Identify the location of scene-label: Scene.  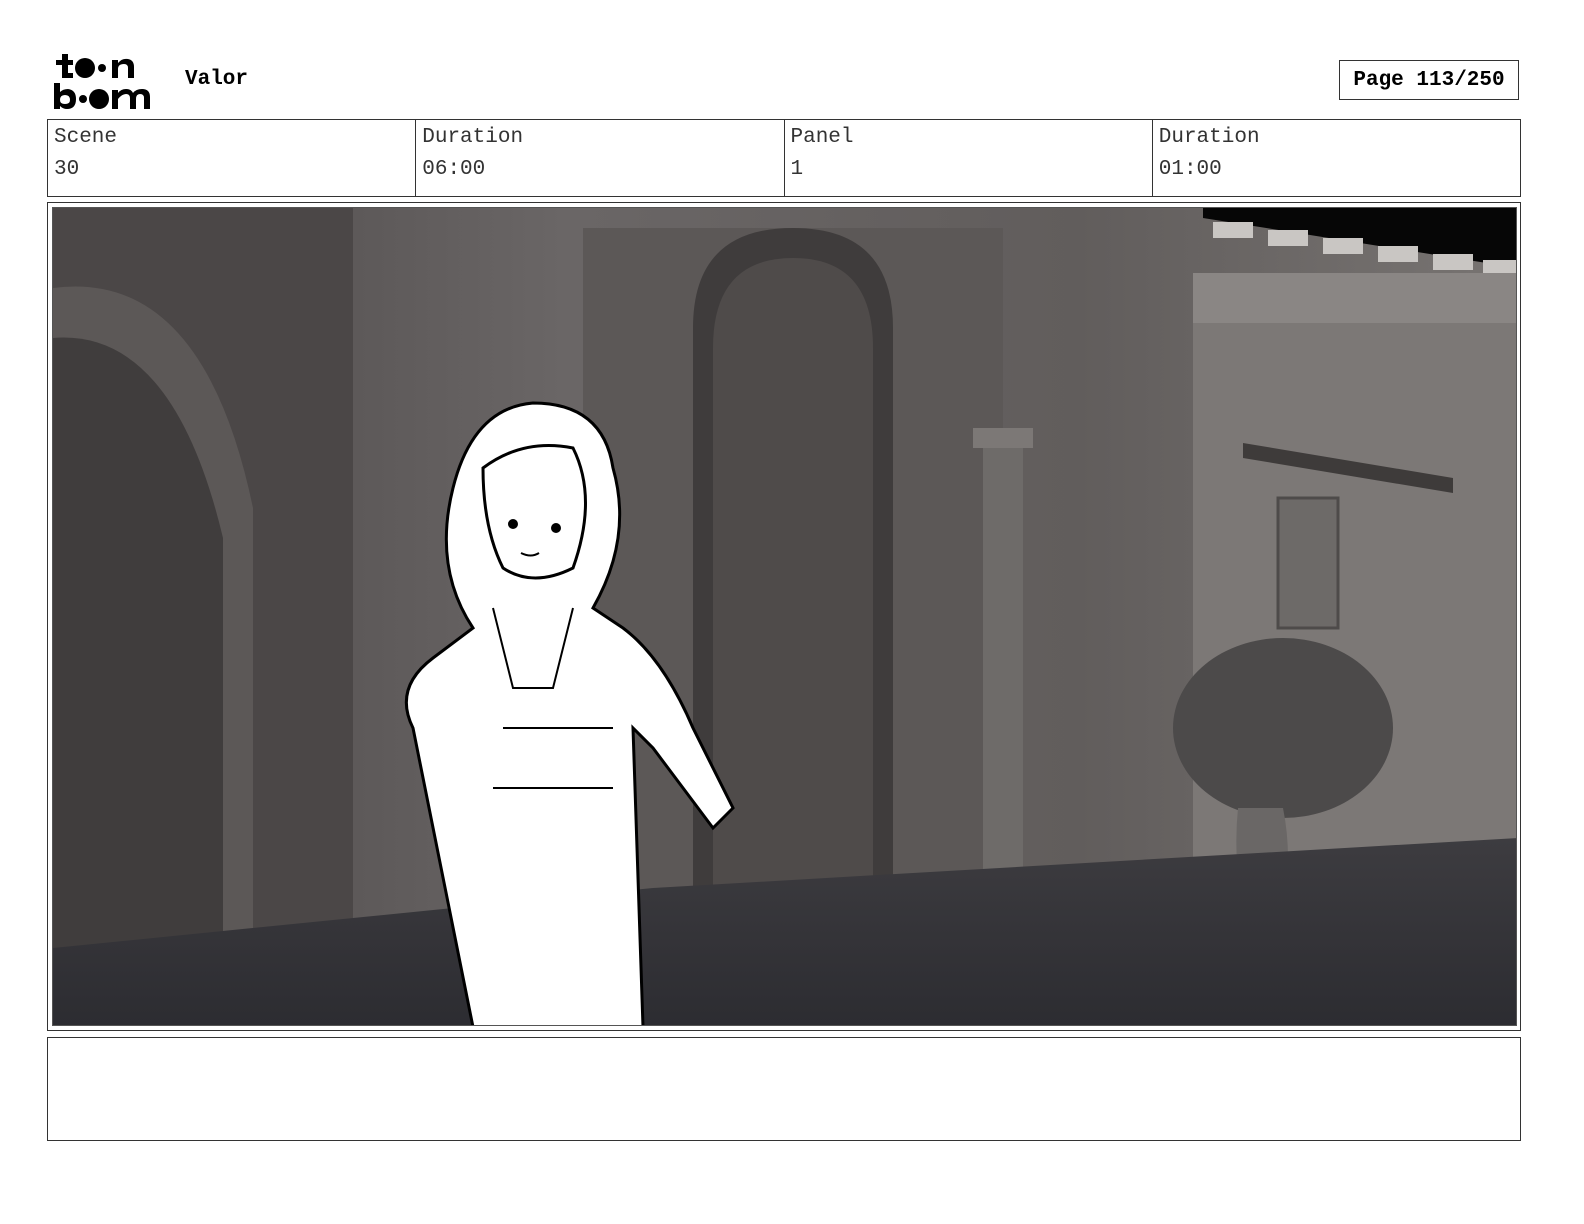
(86, 137).